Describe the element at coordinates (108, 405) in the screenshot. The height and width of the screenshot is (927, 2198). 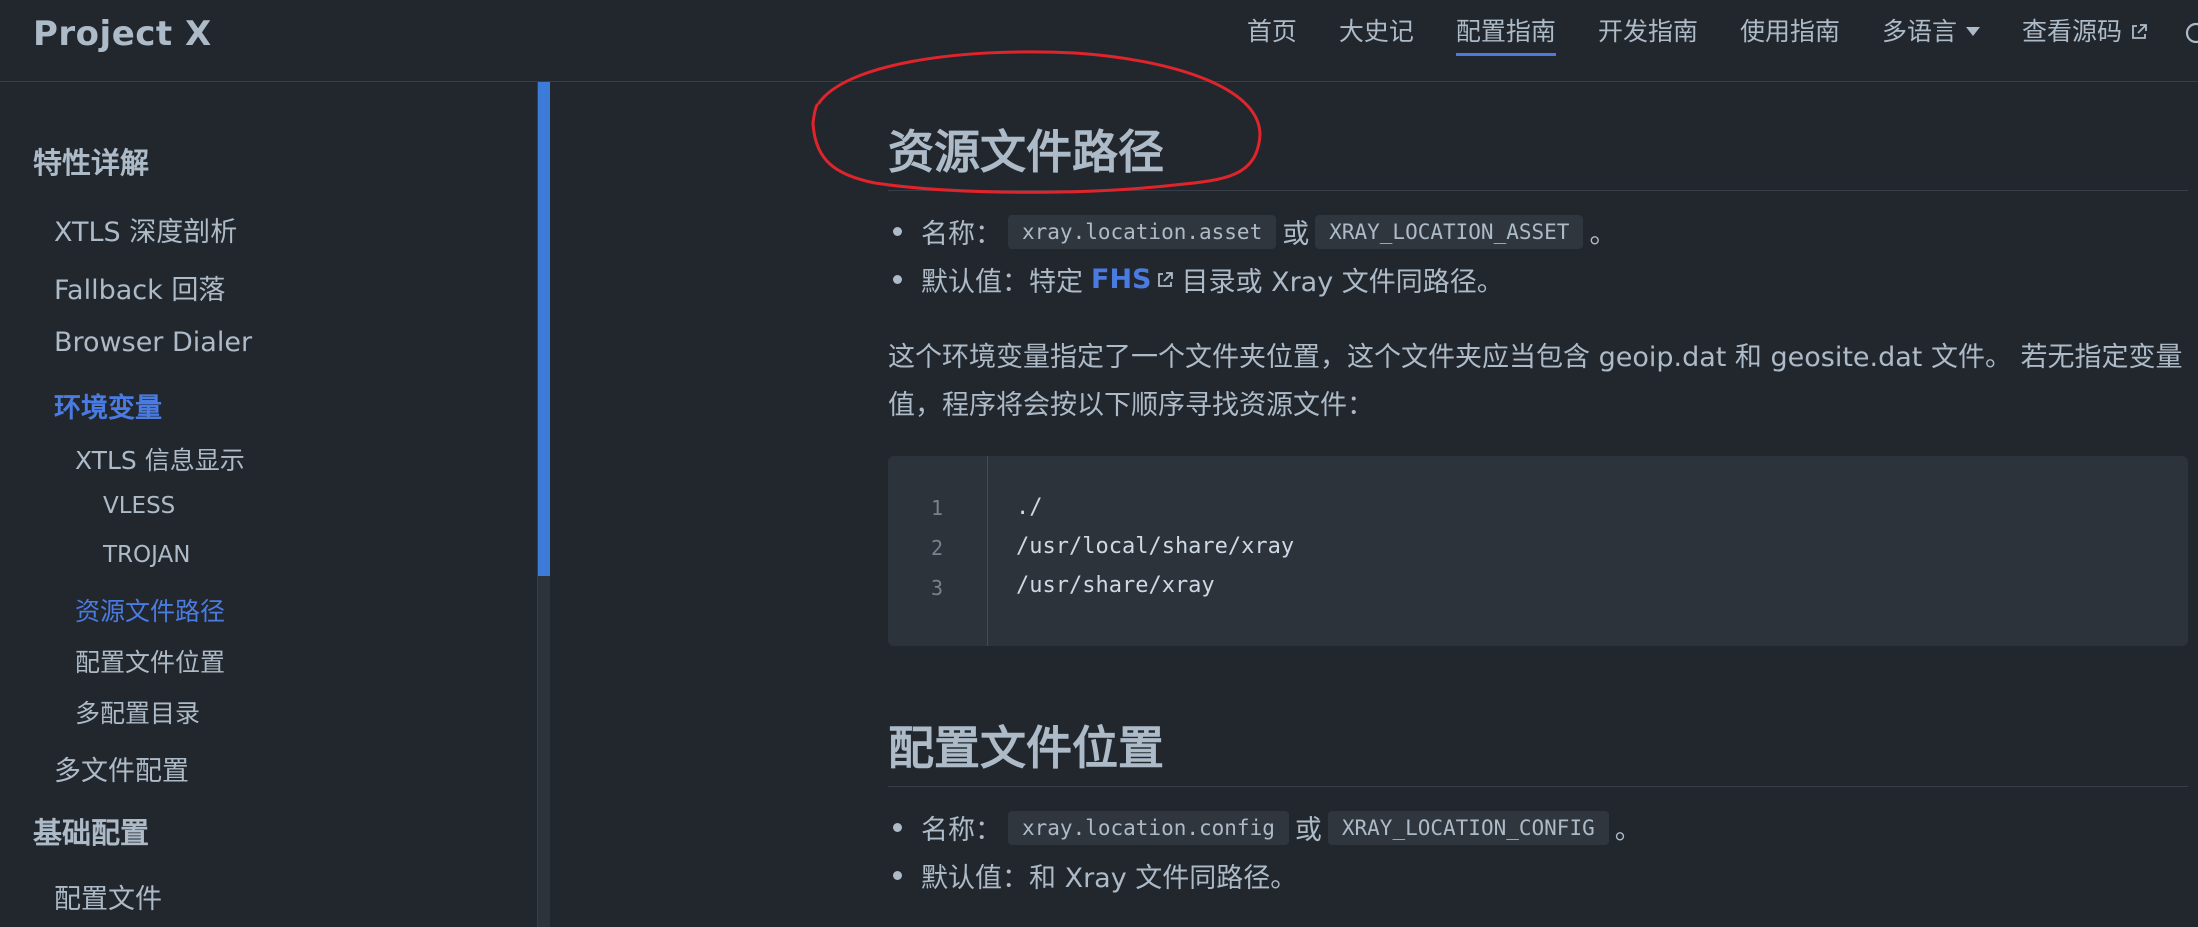
I see `sidebar-item-env-vars: 环境变量` at that location.